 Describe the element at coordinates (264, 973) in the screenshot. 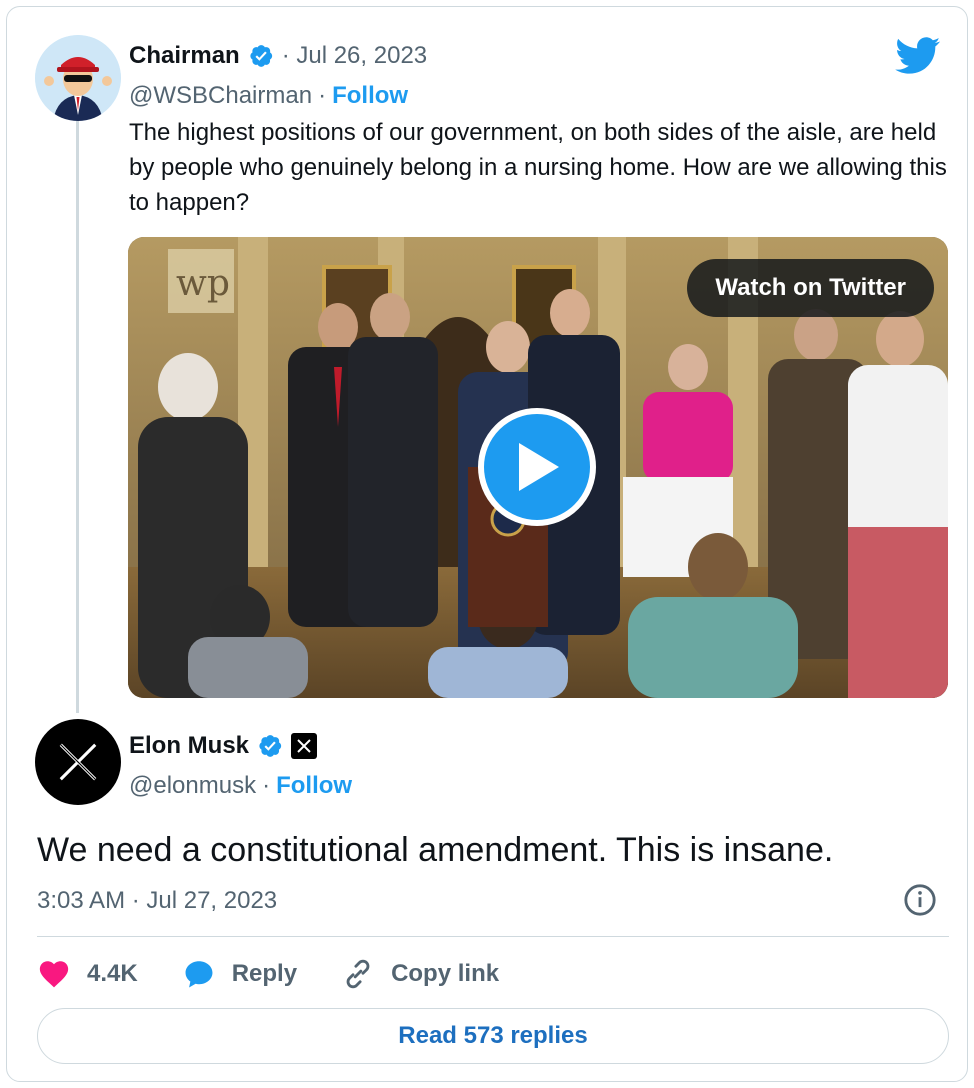

I see `reply-label: Reply` at that location.